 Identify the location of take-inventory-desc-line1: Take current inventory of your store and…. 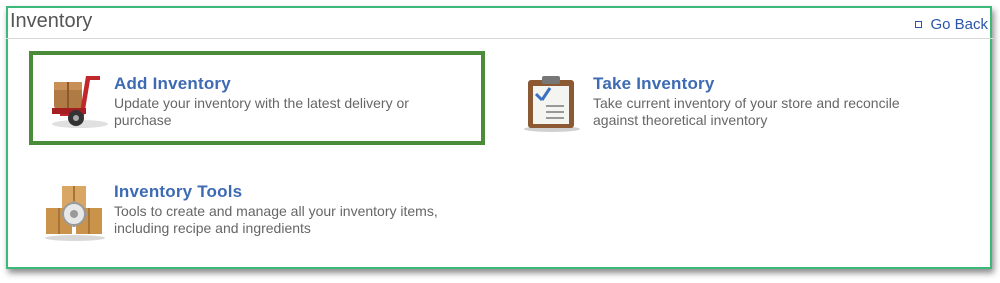
(746, 103).